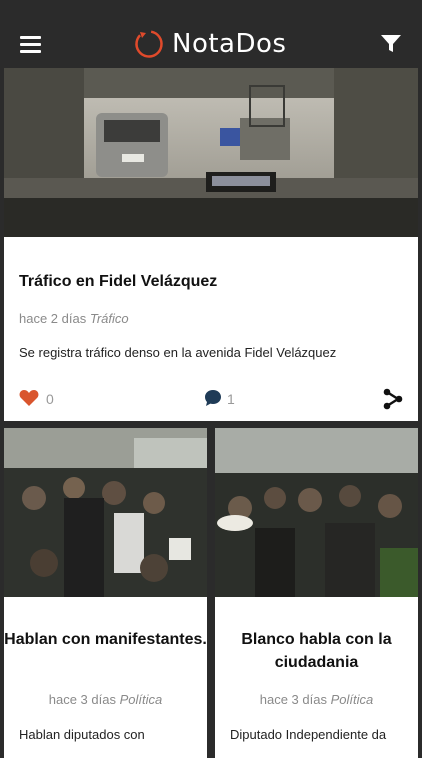 Image resolution: width=422 pixels, height=758 pixels. What do you see at coordinates (149, 44) in the screenshot?
I see `logo-ring-icon` at bounding box center [149, 44].